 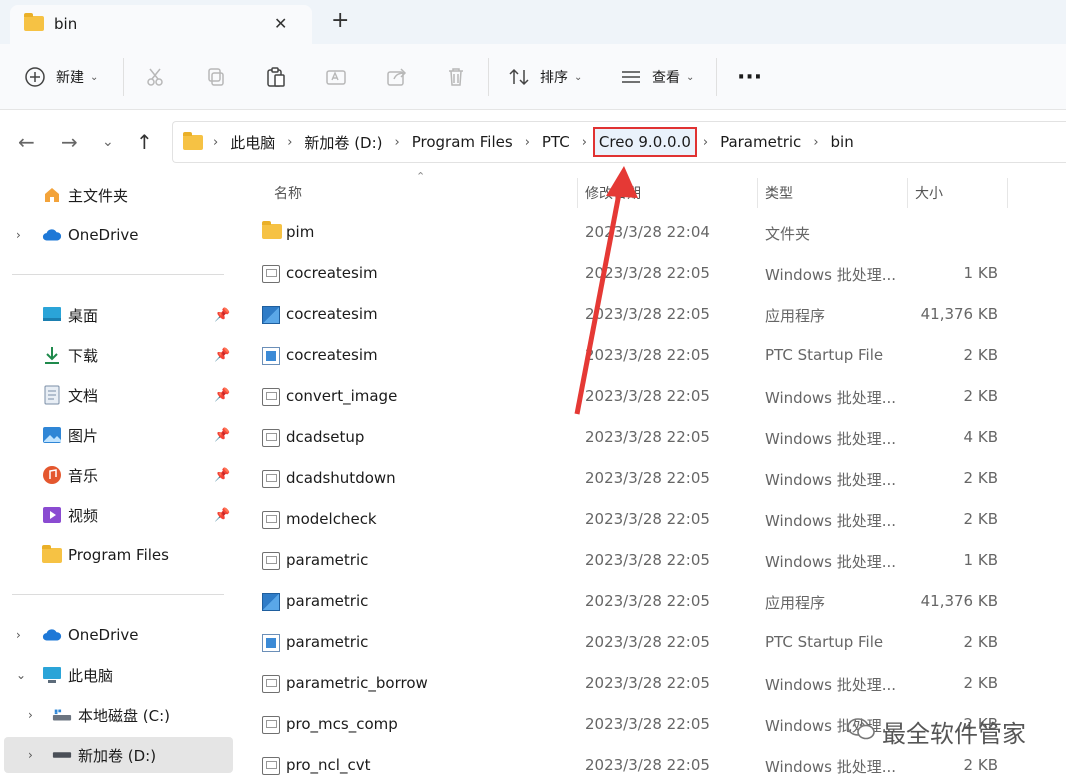 I want to click on sort-icon, so click(x=519, y=77).